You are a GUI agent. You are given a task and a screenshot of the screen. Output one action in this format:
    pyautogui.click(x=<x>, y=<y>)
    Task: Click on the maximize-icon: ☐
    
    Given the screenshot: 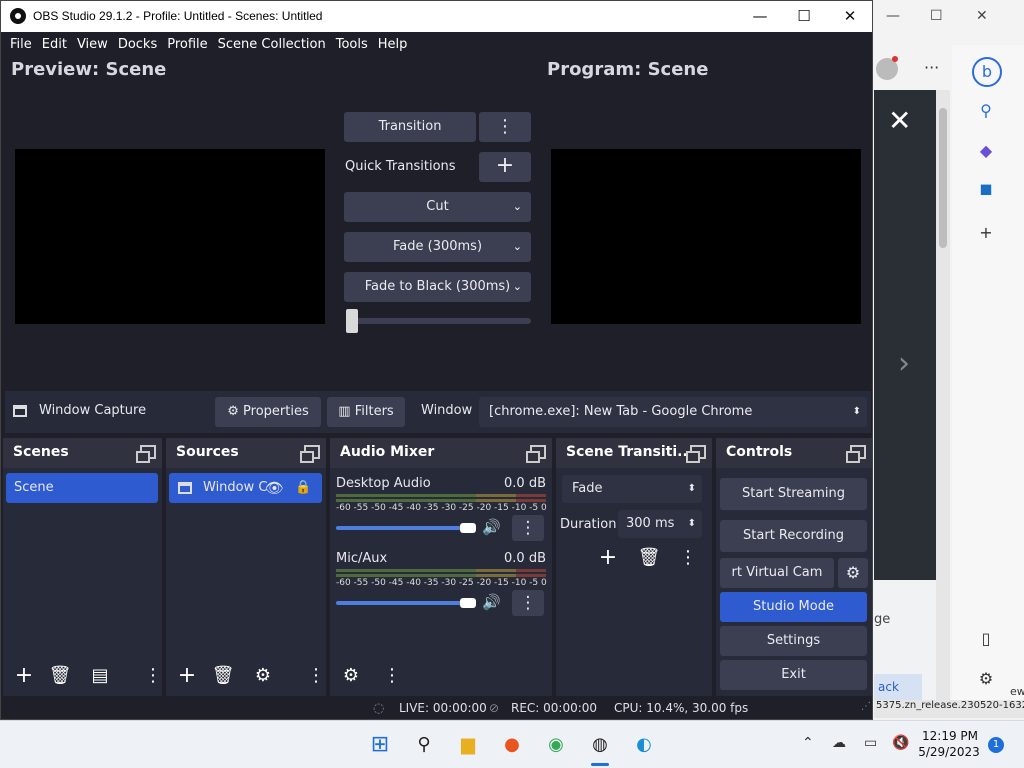 What is the action you would take?
    pyautogui.click(x=936, y=16)
    